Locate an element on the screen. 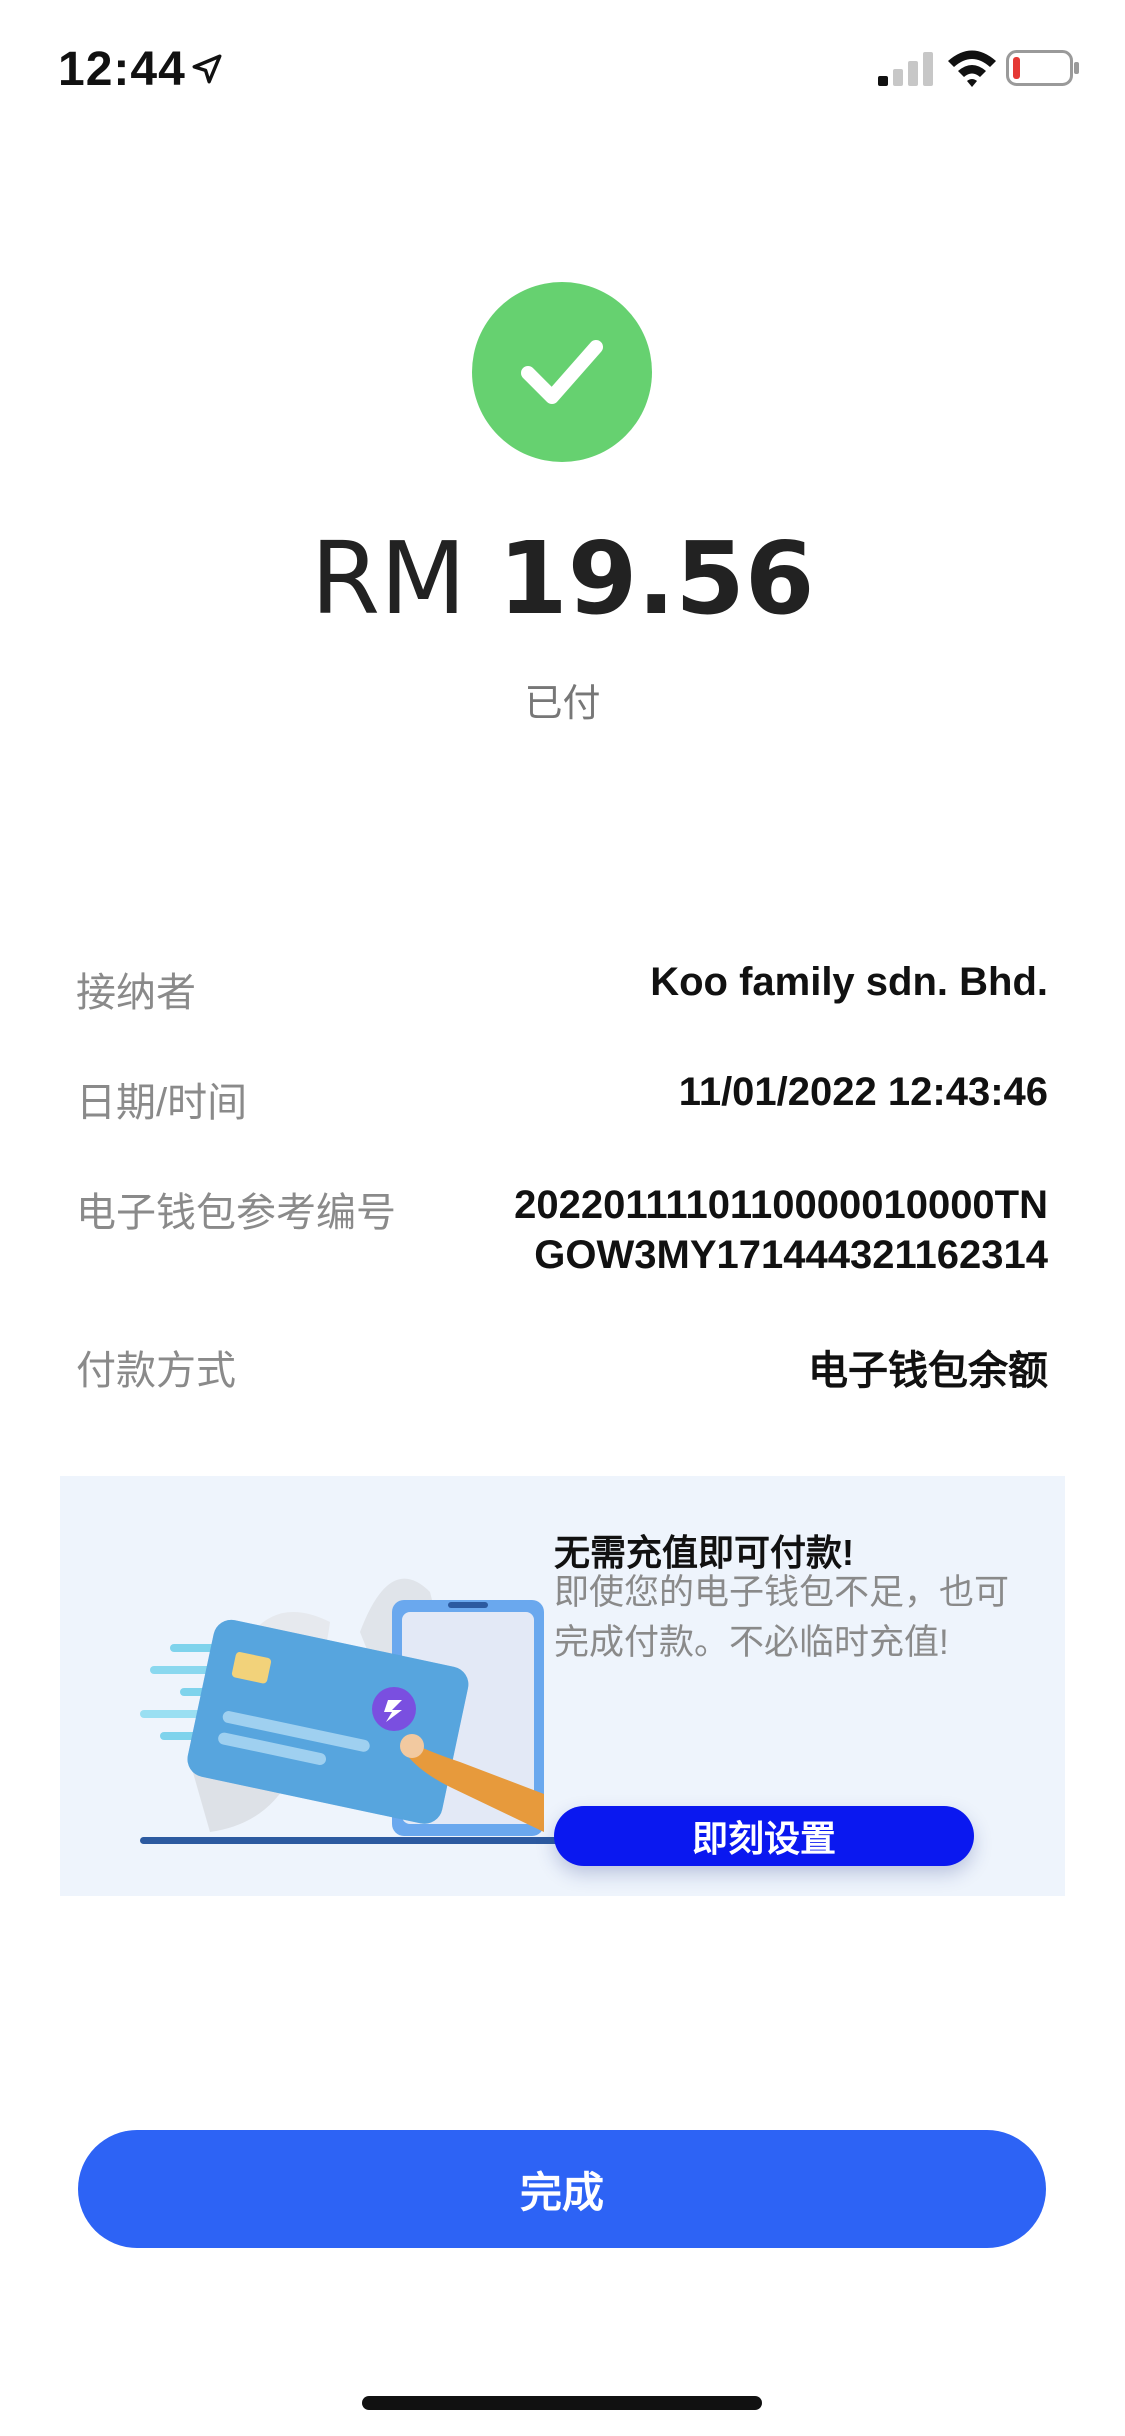  checkmark-icon is located at coordinates (562, 372).